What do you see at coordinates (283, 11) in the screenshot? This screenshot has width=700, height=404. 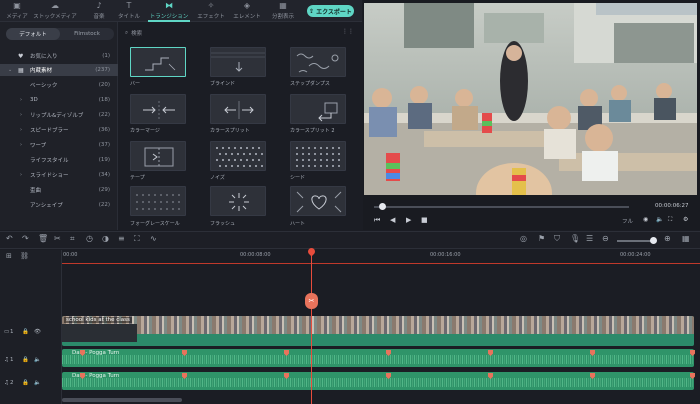 I see `tab-split-screen: ▦ 分割表示` at bounding box center [283, 11].